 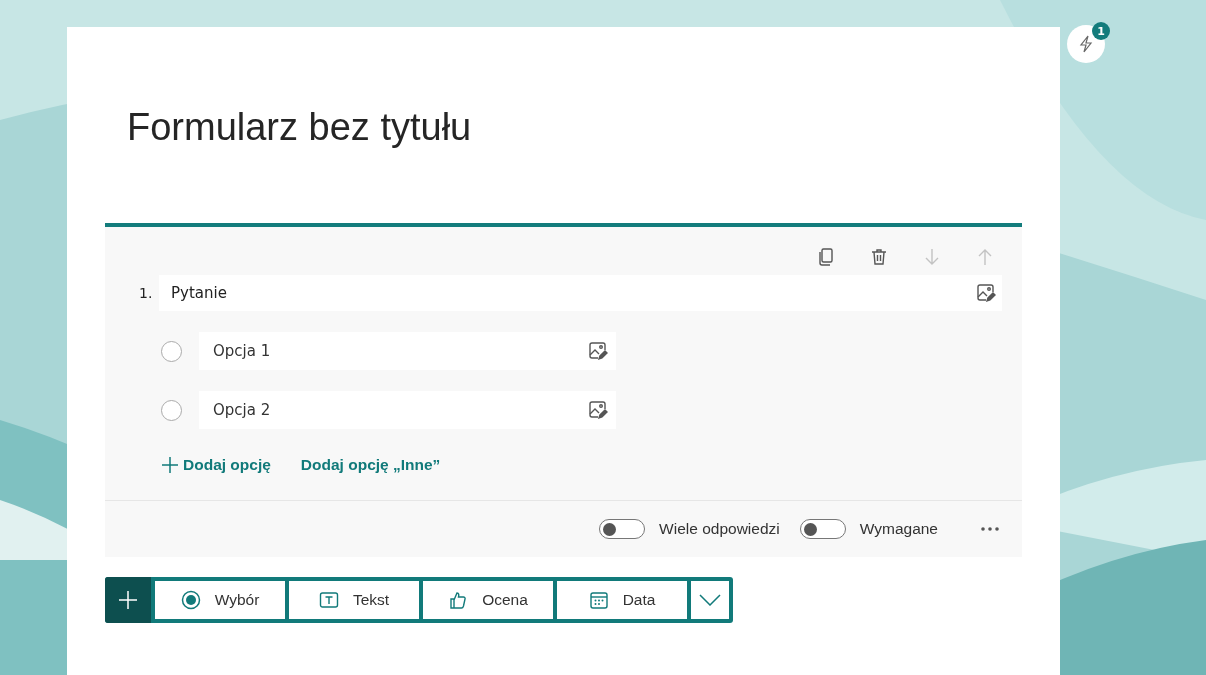 I want to click on toggle-label: Wymagane, so click(x=898, y=529).